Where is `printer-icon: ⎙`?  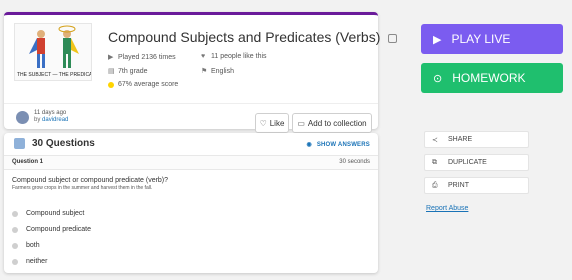 printer-icon: ⎙ is located at coordinates (435, 185).